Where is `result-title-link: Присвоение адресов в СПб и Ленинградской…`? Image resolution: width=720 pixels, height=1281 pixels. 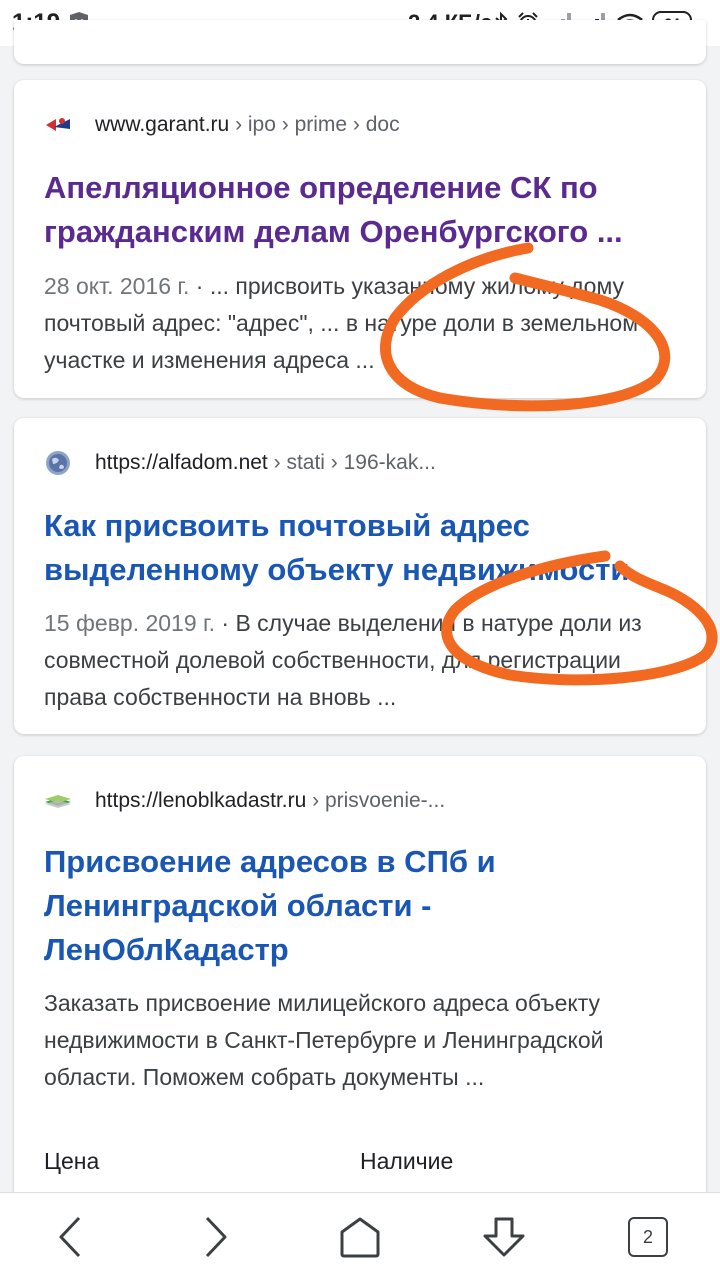
result-title-link: Присвоение адресов в СПб и Ленинградской… is located at coordinates (364, 906).